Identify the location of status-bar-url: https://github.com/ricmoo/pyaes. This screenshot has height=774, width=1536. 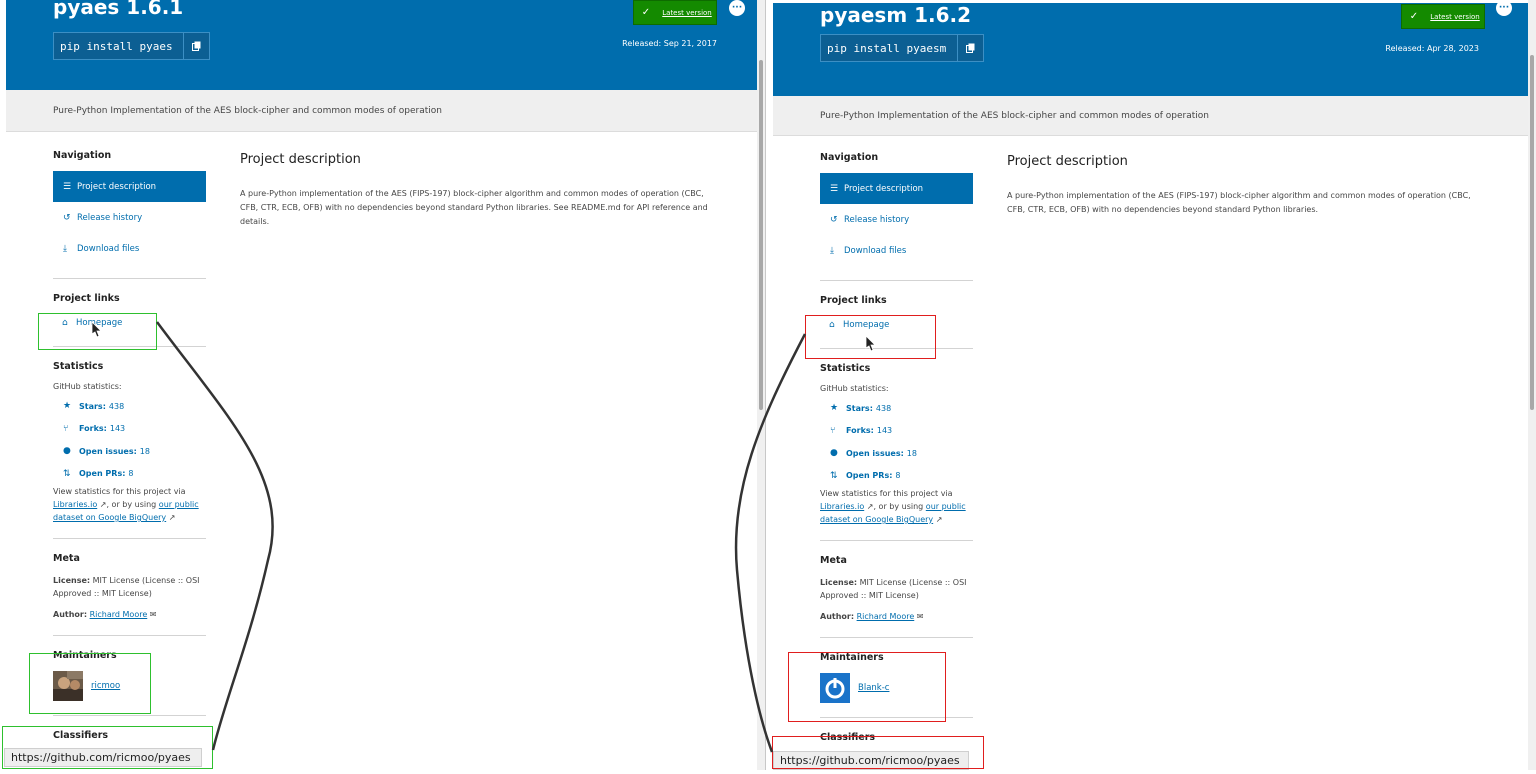
(103, 757).